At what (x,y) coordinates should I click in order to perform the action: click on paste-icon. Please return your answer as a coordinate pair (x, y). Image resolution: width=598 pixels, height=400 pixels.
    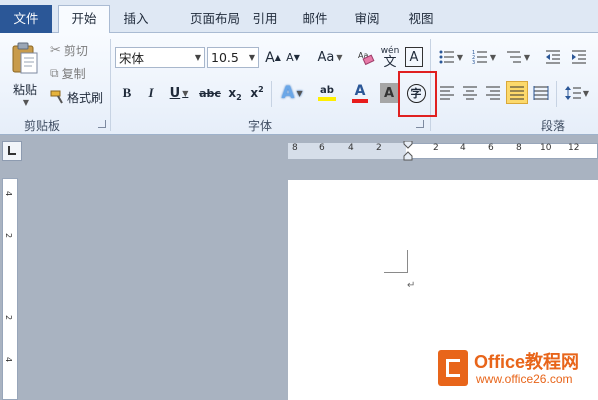
    Looking at the image, I should click on (25, 58).